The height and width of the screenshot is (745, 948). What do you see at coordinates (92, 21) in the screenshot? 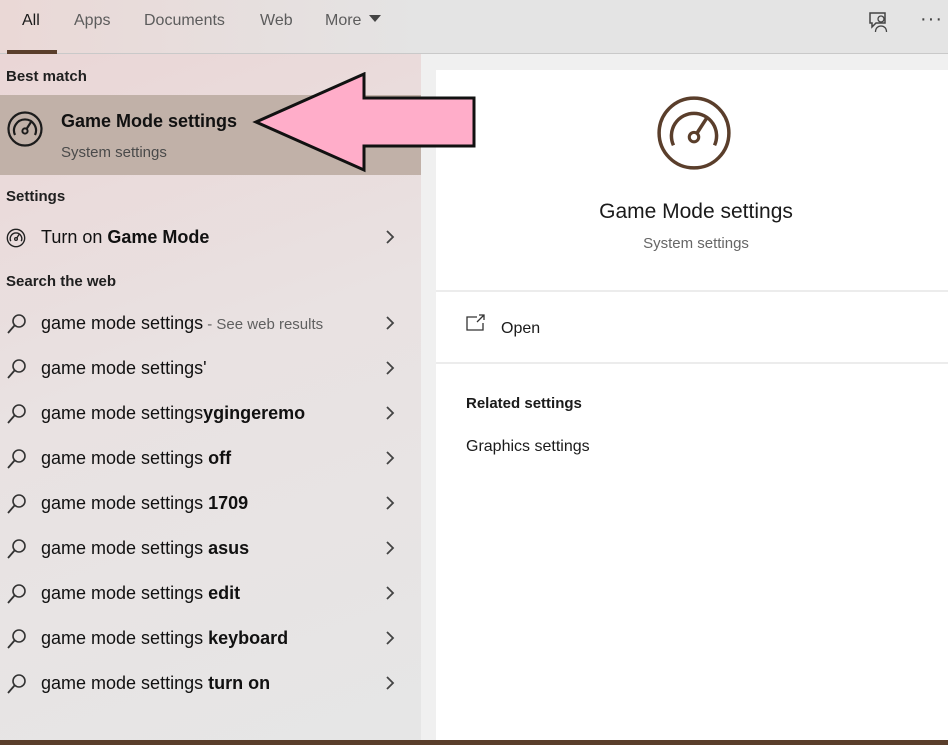
I see `tab-apps: Apps` at bounding box center [92, 21].